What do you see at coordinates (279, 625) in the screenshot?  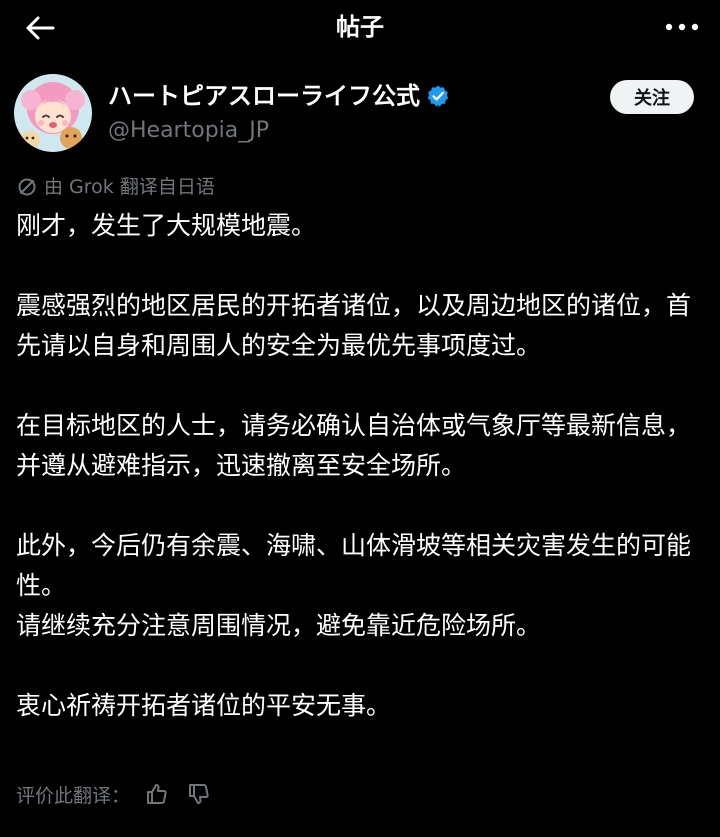 I see `post-paragraph: 请继续充分注意周围情况，避免靠近危险场所。` at bounding box center [279, 625].